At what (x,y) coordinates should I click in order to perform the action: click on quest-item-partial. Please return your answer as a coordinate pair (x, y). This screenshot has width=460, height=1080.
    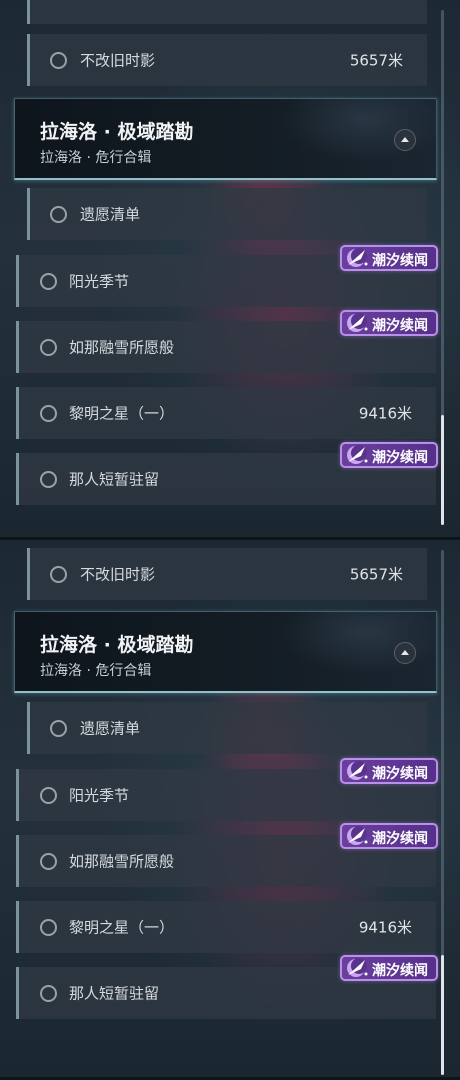
    Looking at the image, I should click on (227, 12).